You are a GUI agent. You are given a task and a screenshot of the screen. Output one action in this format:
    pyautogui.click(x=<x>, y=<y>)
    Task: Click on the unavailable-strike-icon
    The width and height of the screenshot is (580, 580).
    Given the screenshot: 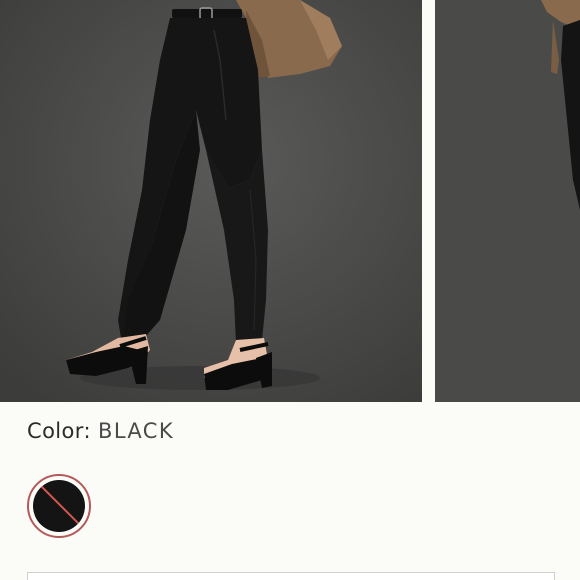 What is the action you would take?
    pyautogui.click(x=61, y=507)
    